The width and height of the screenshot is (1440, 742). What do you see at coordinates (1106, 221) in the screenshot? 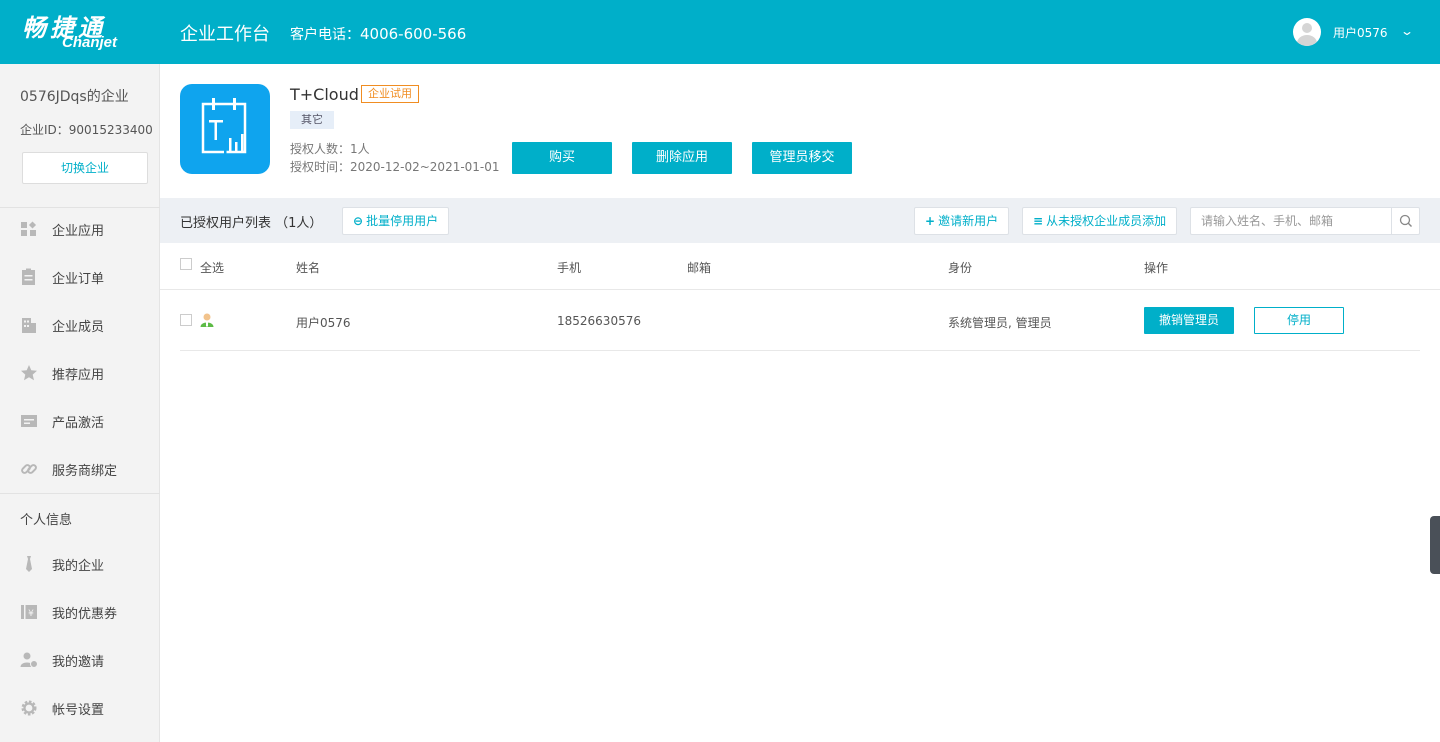
I see `add-from-members-label: 从未授权企业成员添加` at bounding box center [1106, 221].